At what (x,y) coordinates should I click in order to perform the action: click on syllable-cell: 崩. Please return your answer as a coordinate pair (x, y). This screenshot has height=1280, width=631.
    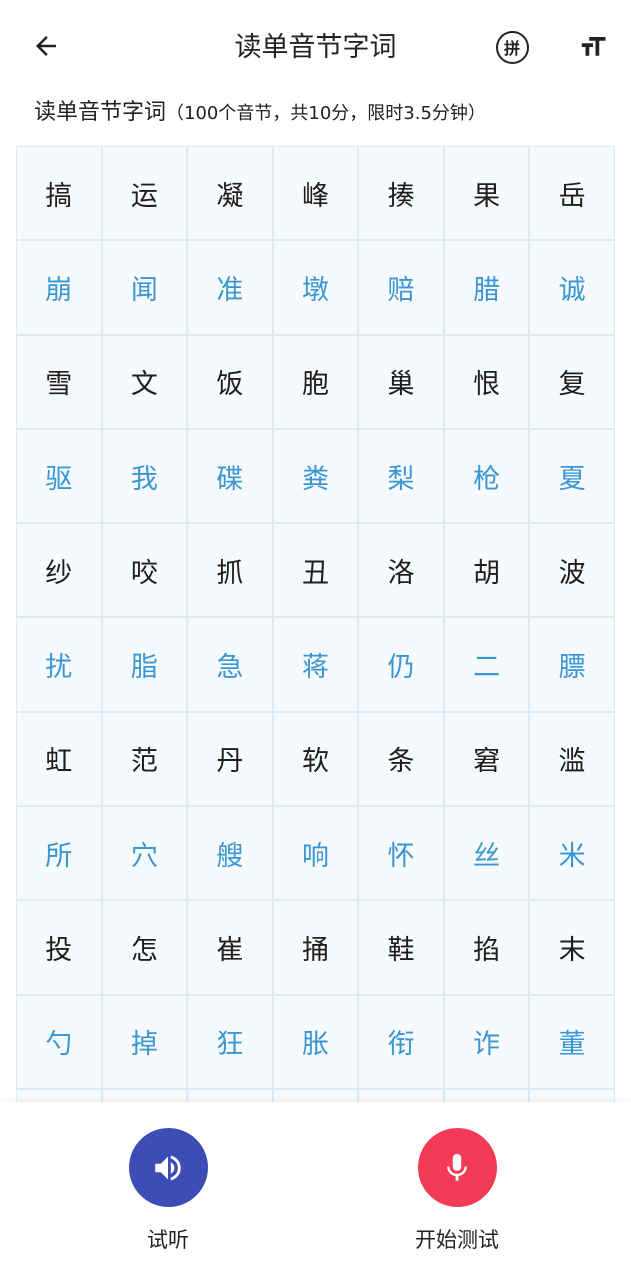
    Looking at the image, I should click on (59, 287).